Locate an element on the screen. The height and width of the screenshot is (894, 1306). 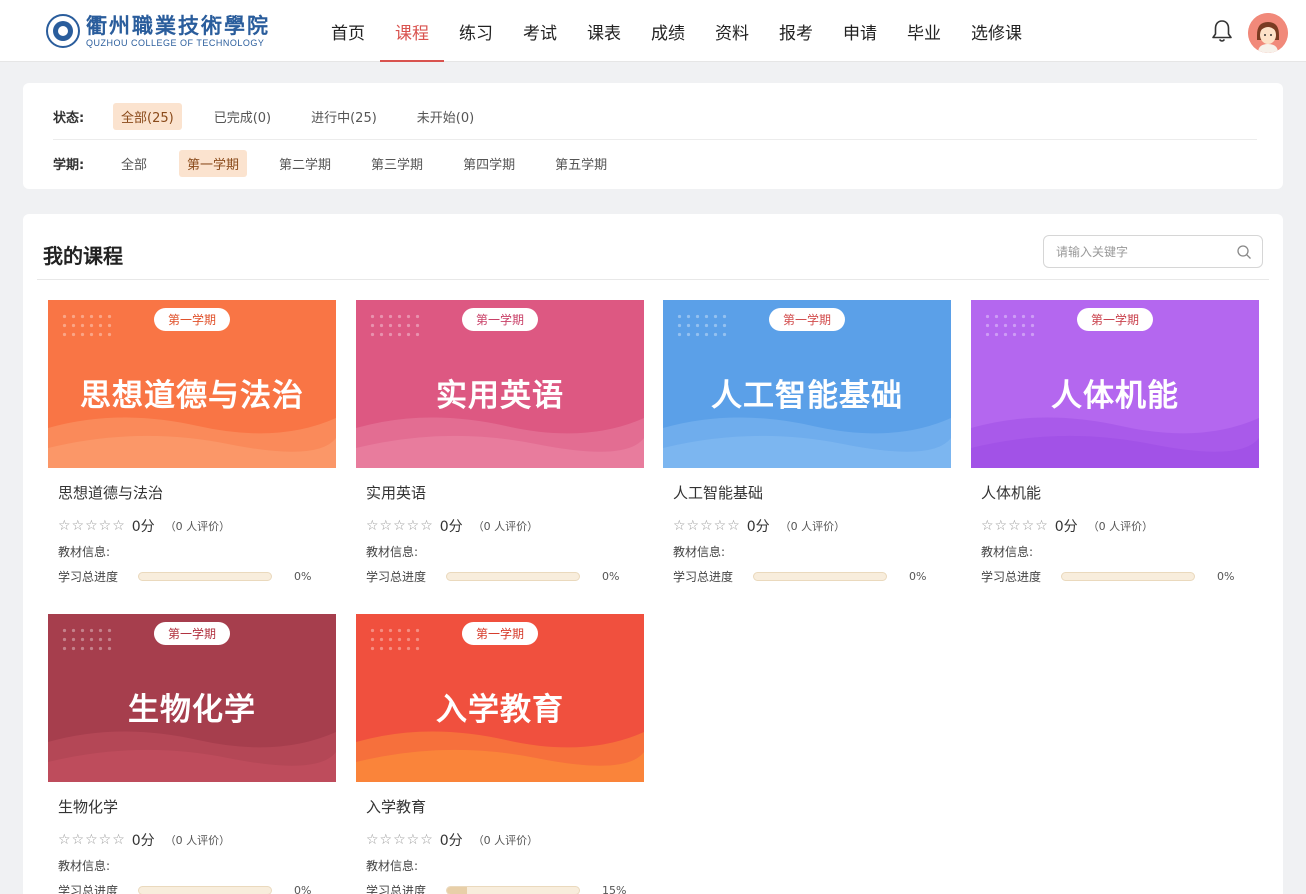
cover-title: 人工智能基础 is located at coordinates (807, 396).